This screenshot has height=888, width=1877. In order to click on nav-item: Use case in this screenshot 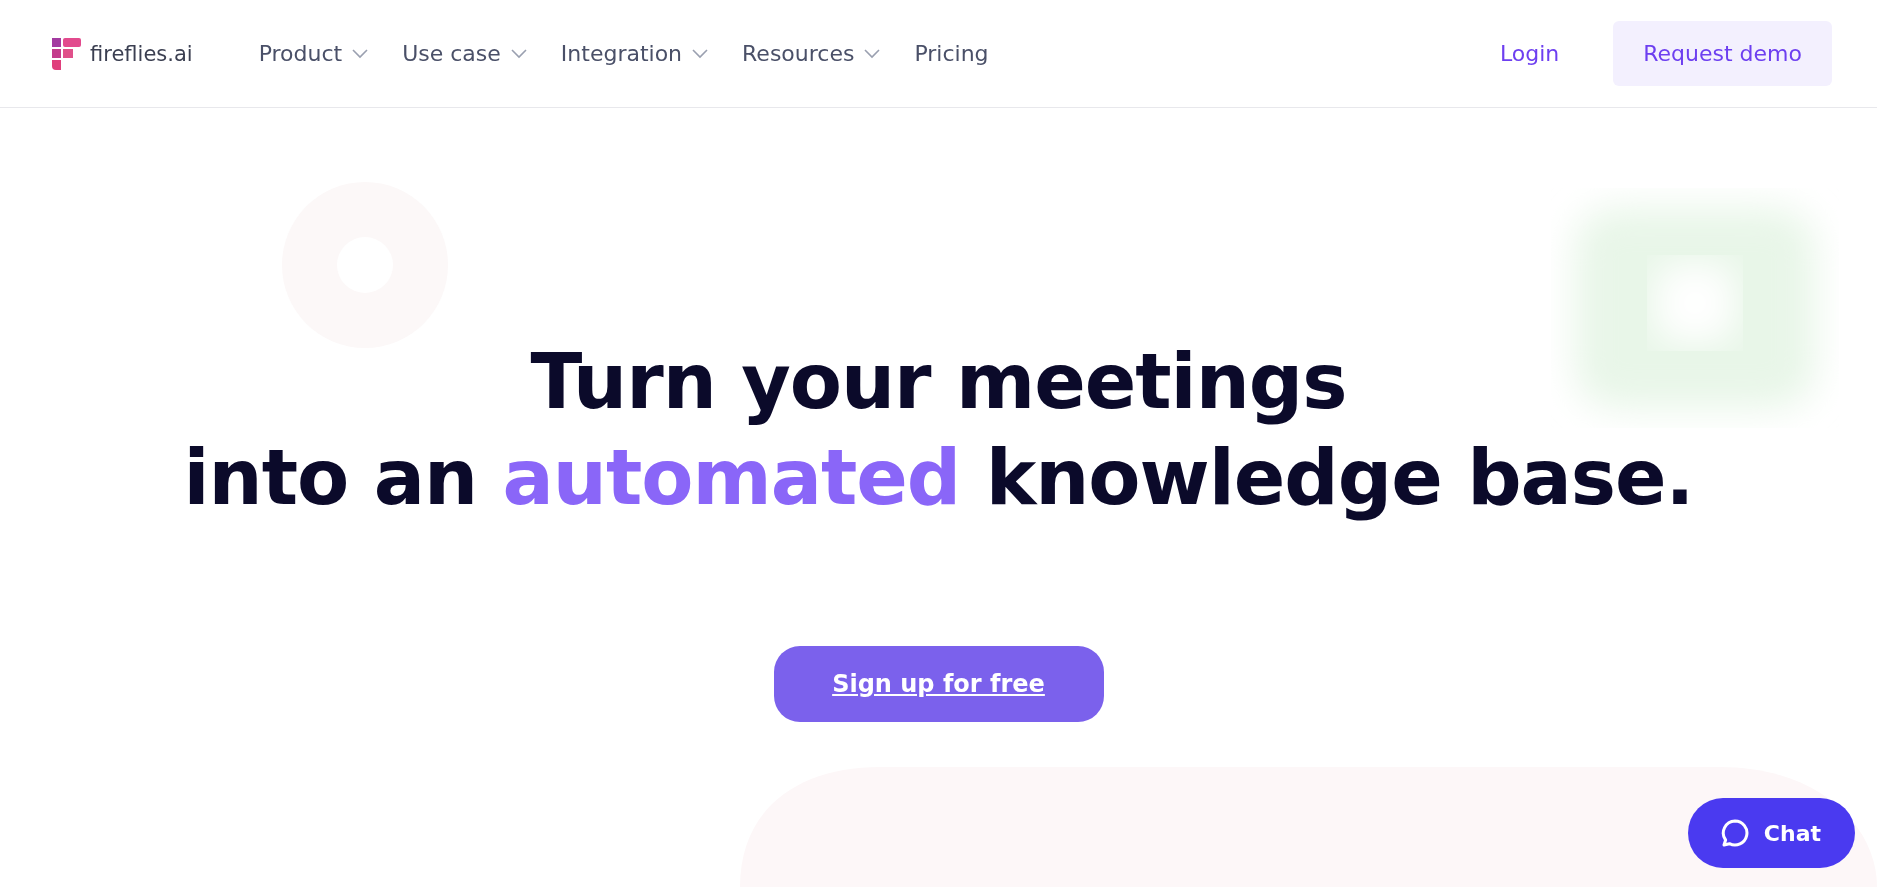, I will do `click(464, 53)`.